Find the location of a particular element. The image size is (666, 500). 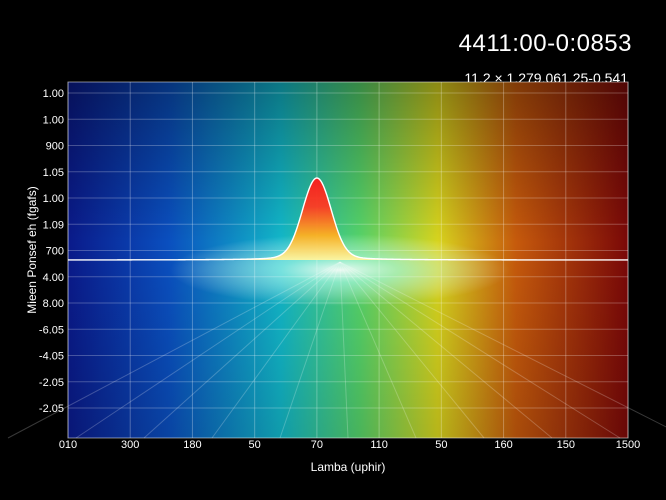

y-tick-label: 1.05 is located at coordinates (53, 173).